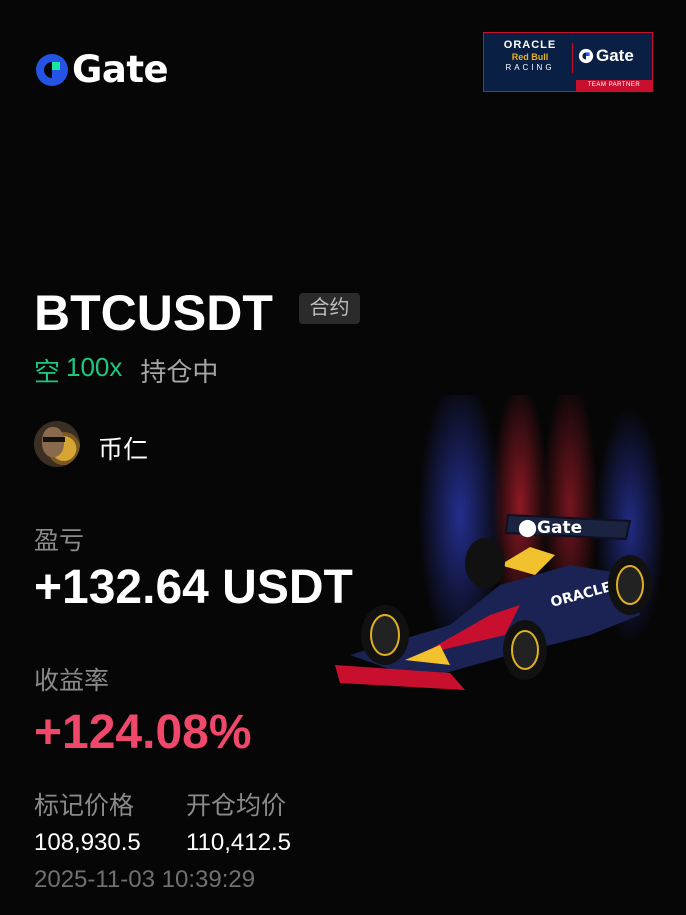 This screenshot has height=915, width=686. Describe the element at coordinates (179, 372) in the screenshot. I see `position-status: 持仓中` at that location.